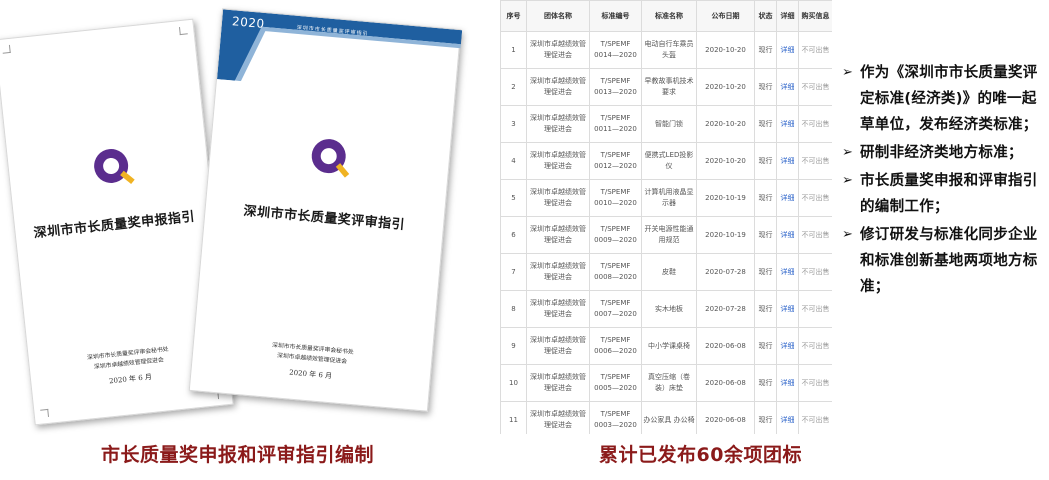 The width and height of the screenshot is (1049, 480). I want to click on cell-index: 3, so click(513, 124).